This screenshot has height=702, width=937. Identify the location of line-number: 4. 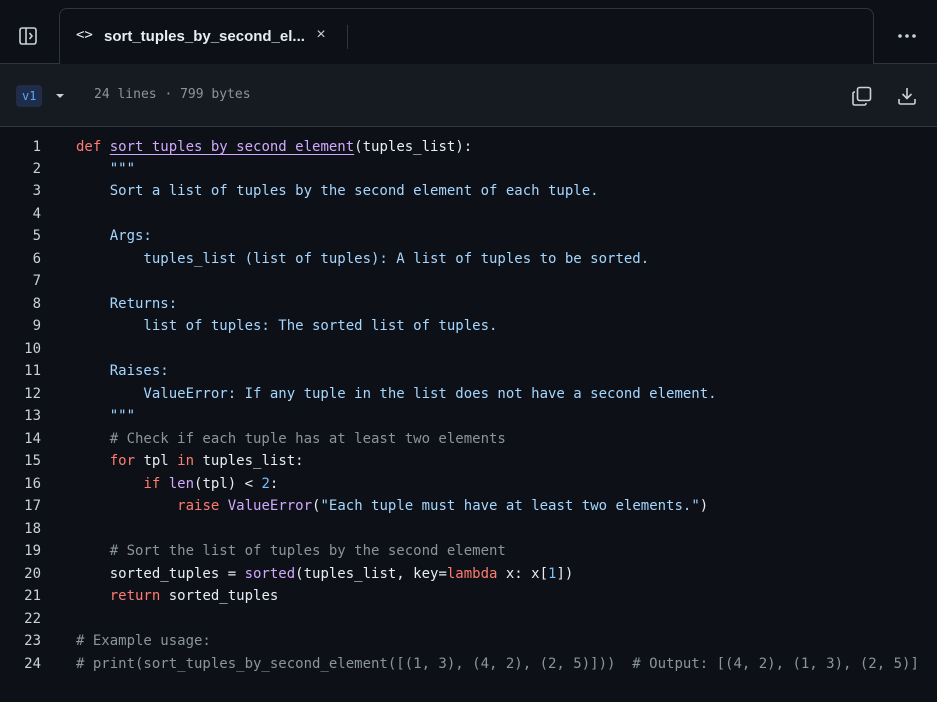
(36, 214).